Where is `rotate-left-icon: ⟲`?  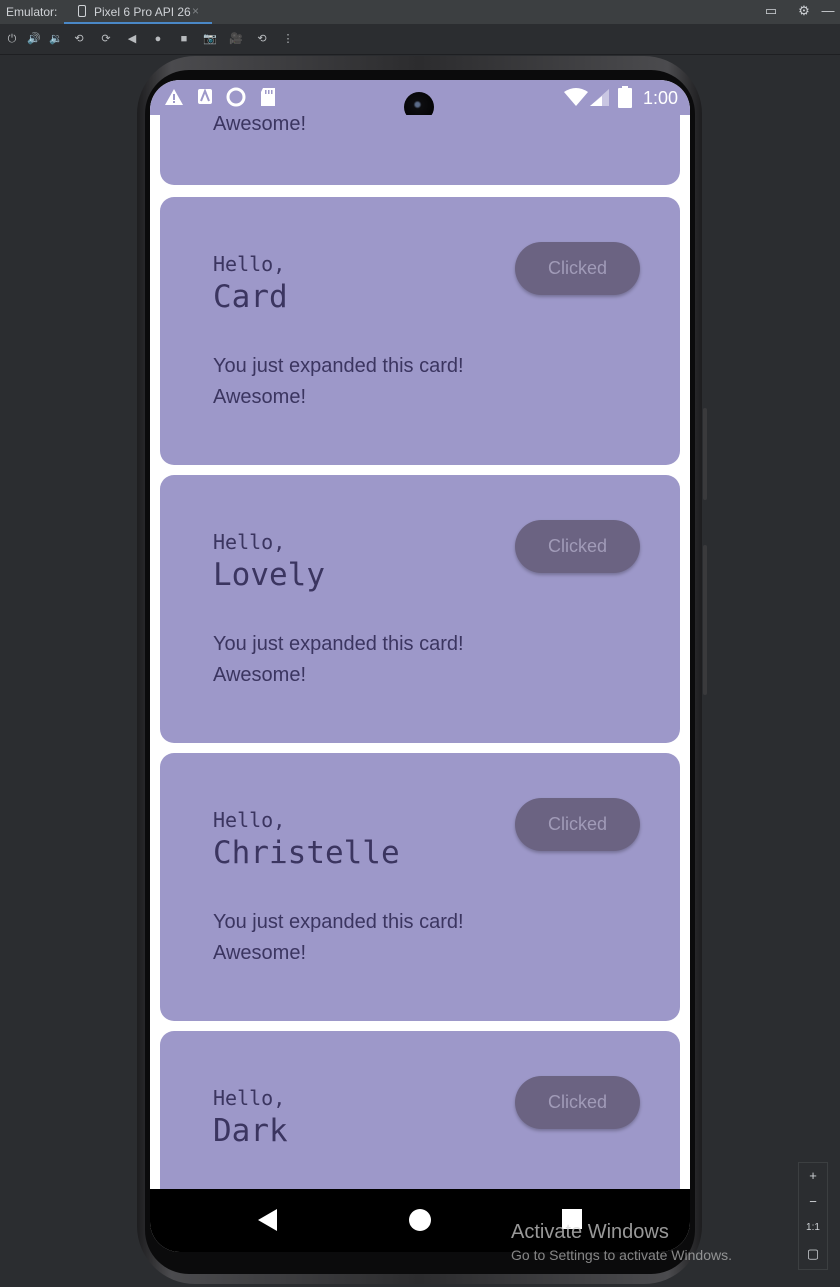
rotate-left-icon: ⟲ is located at coordinates (79, 39).